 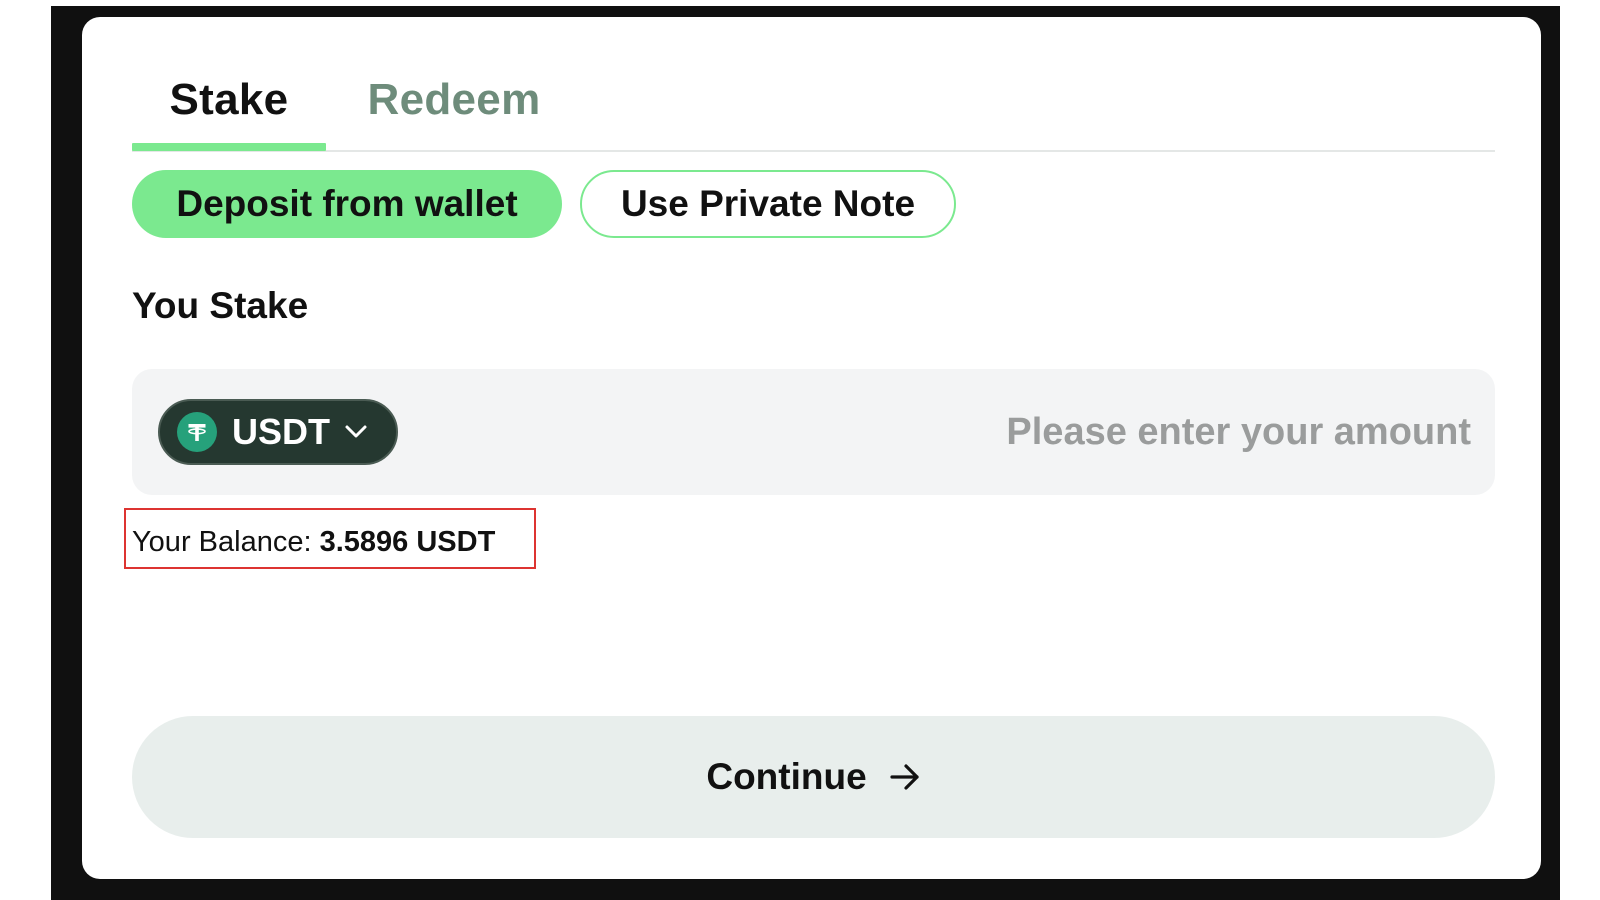 I want to click on balance-display: Your Balance: 3.5896 USDT, so click(x=313, y=542).